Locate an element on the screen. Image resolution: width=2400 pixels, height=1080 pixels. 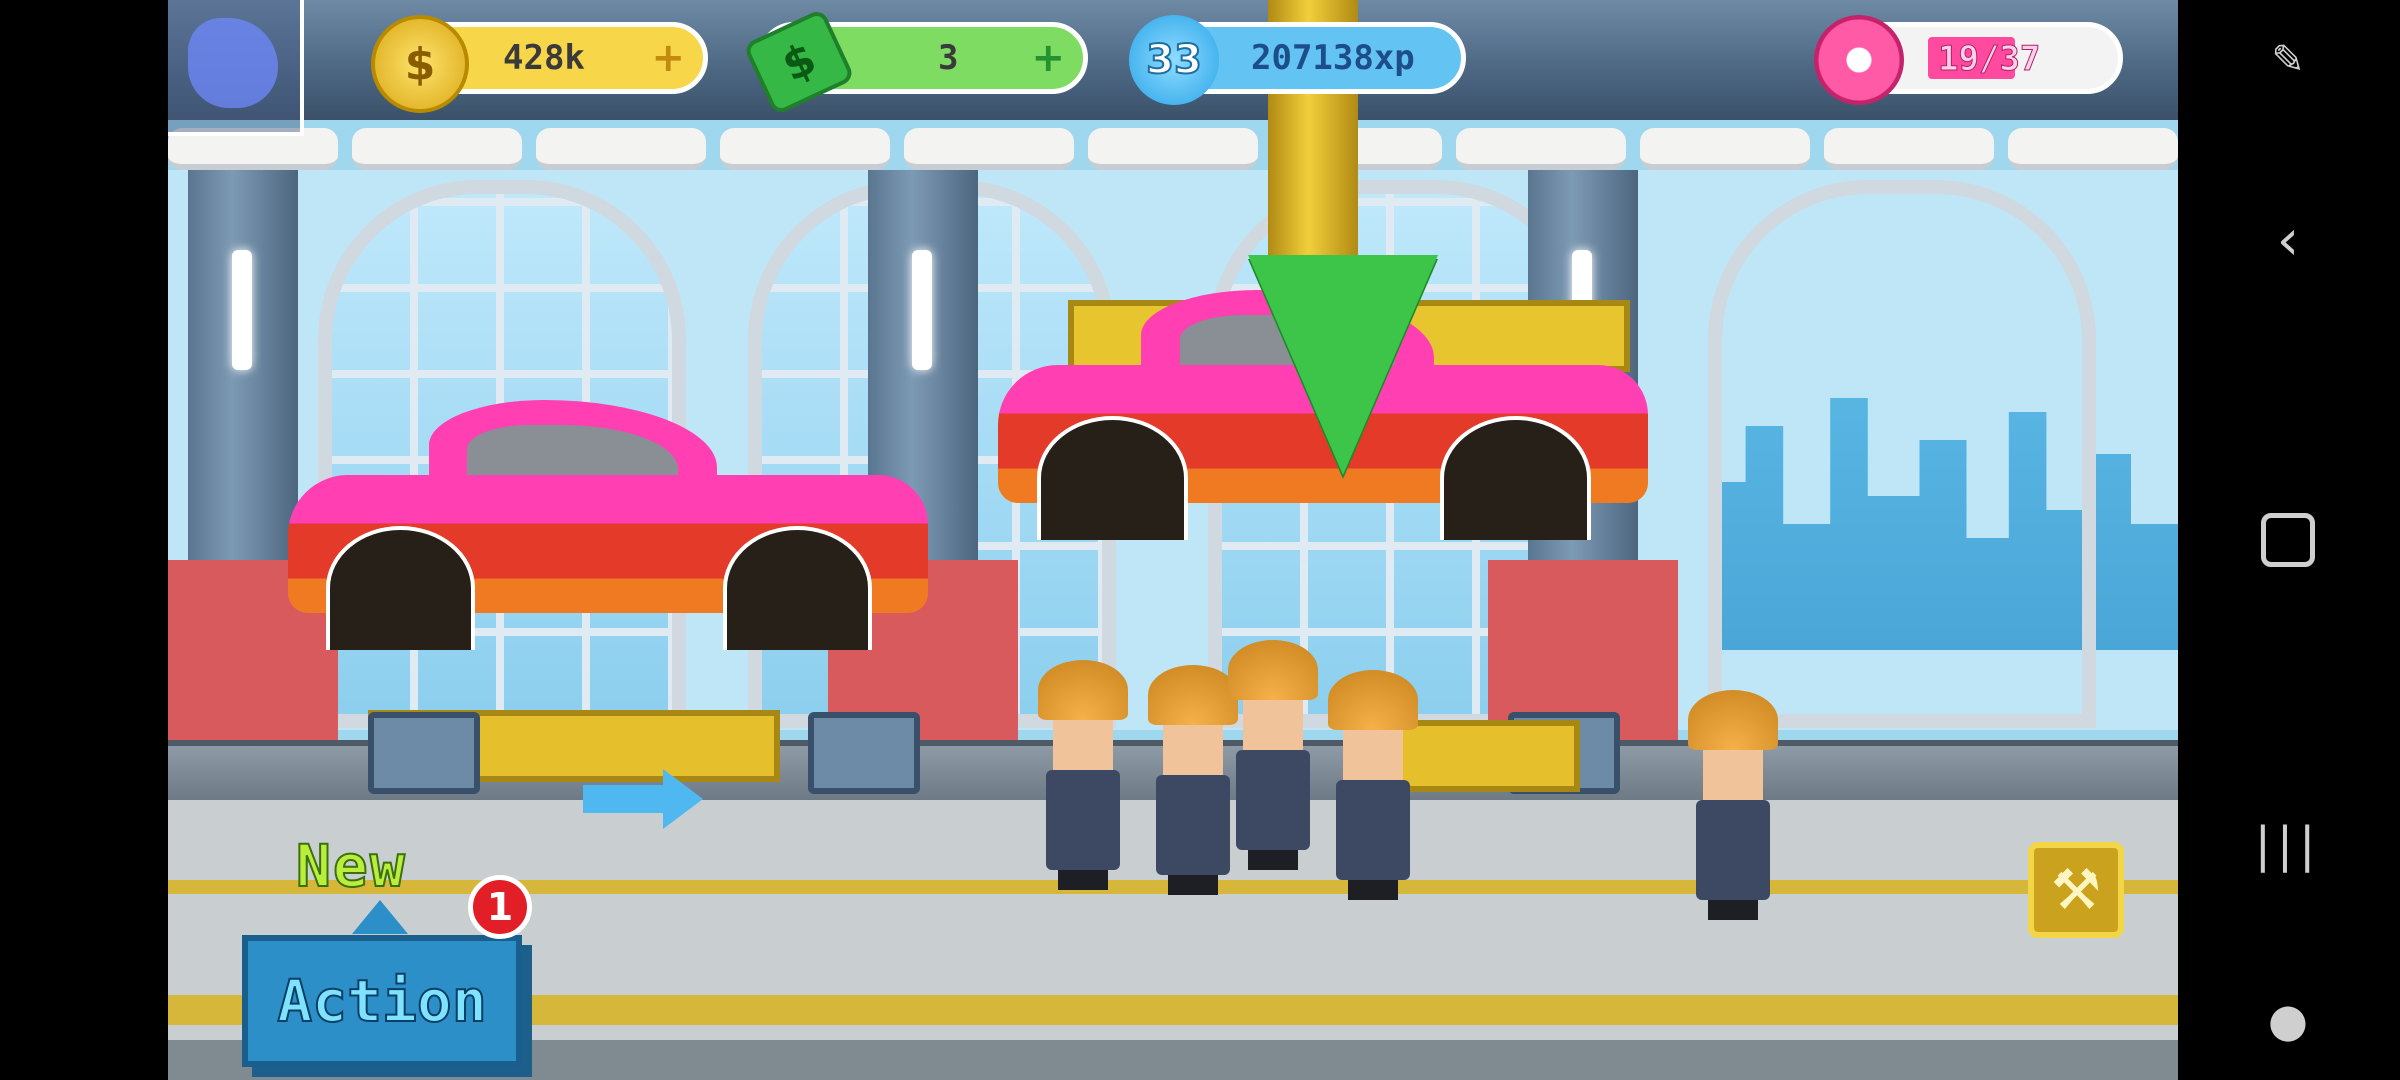
action-button-label: Action is located at coordinates (382, 1001).